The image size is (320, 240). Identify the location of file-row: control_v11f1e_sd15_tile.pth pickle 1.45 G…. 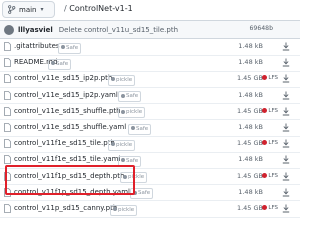
(150, 144).